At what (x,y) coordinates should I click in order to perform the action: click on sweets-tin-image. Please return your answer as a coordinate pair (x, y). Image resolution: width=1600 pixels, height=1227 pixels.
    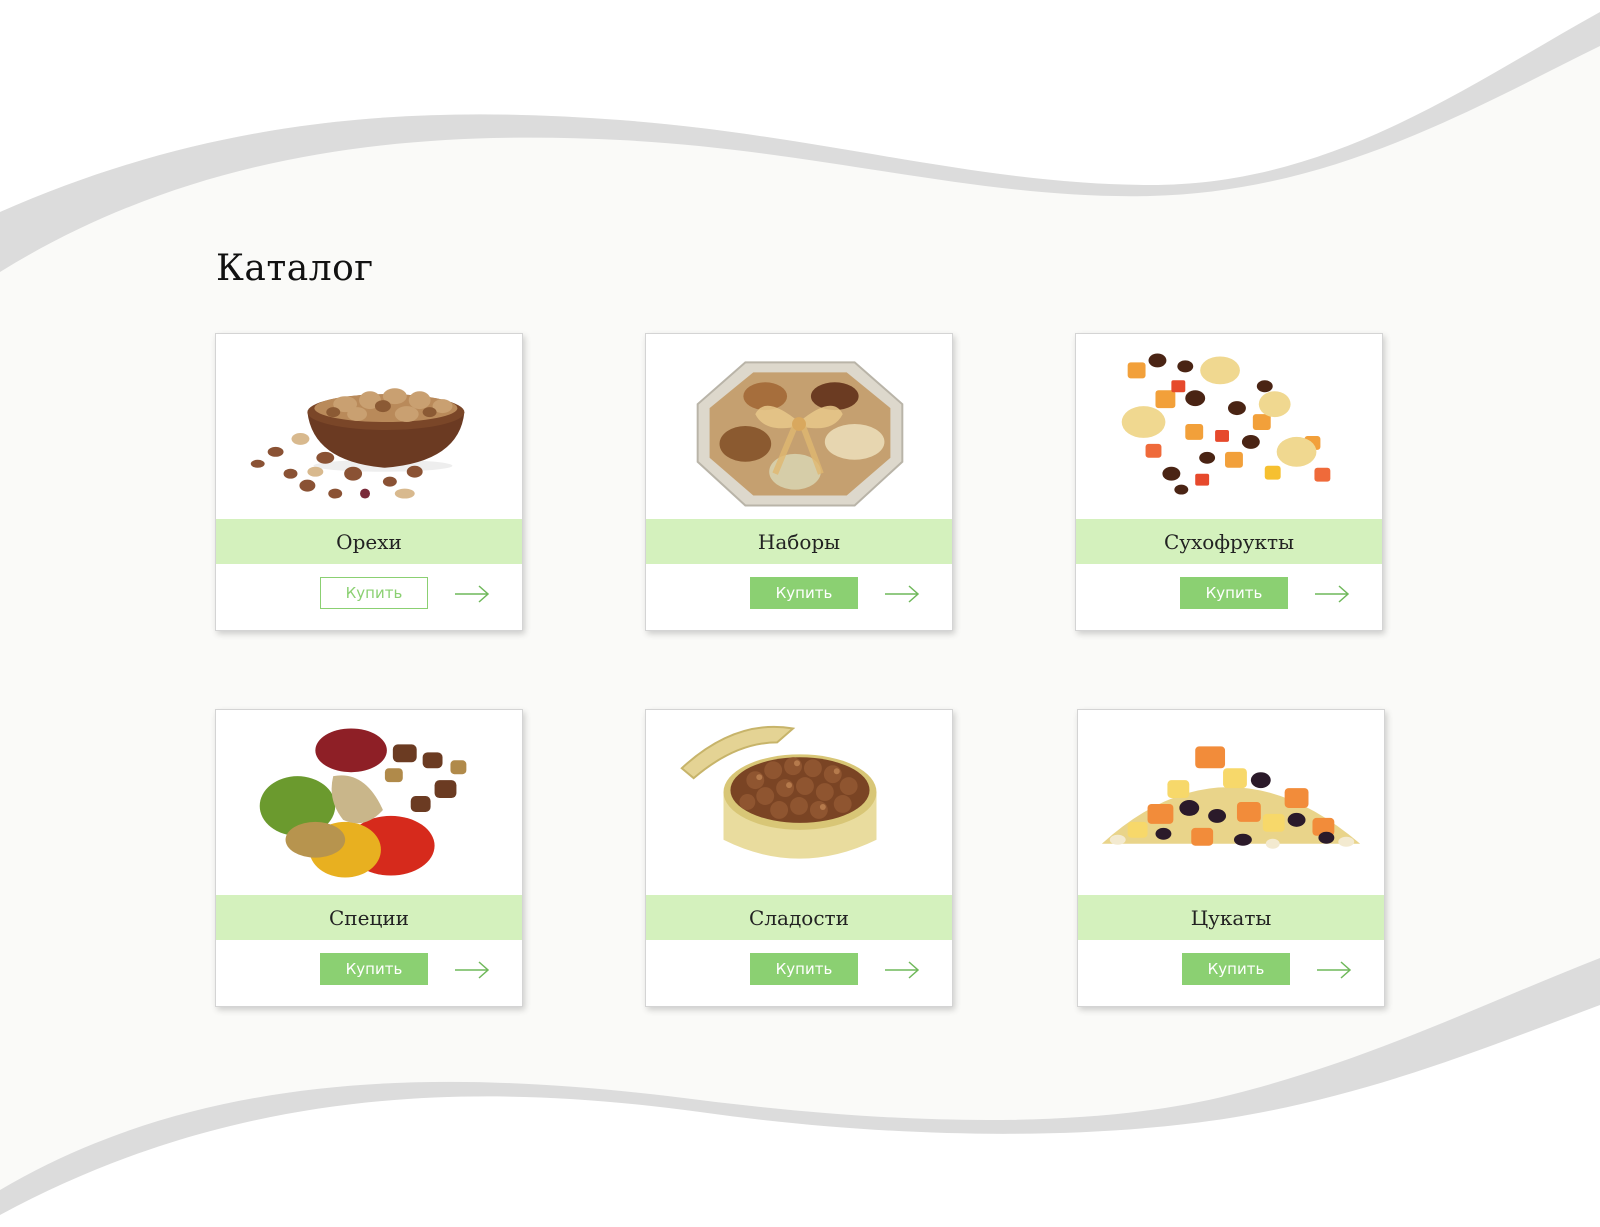
    Looking at the image, I should click on (799, 803).